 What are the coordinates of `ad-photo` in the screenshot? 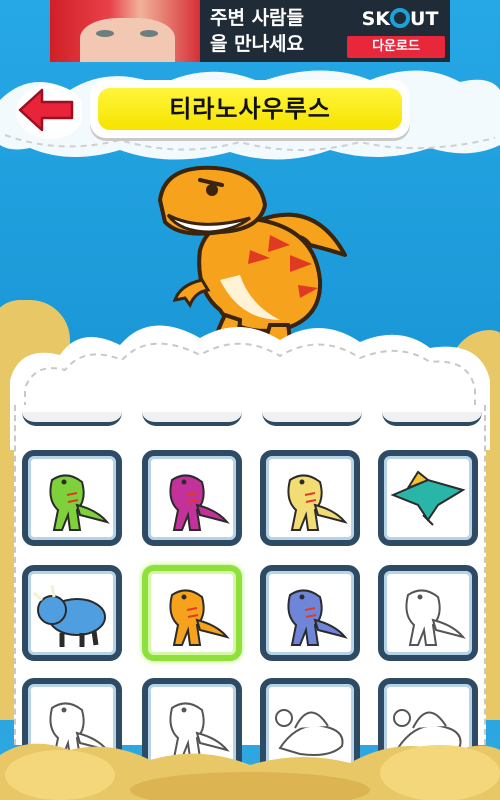 It's located at (125, 31).